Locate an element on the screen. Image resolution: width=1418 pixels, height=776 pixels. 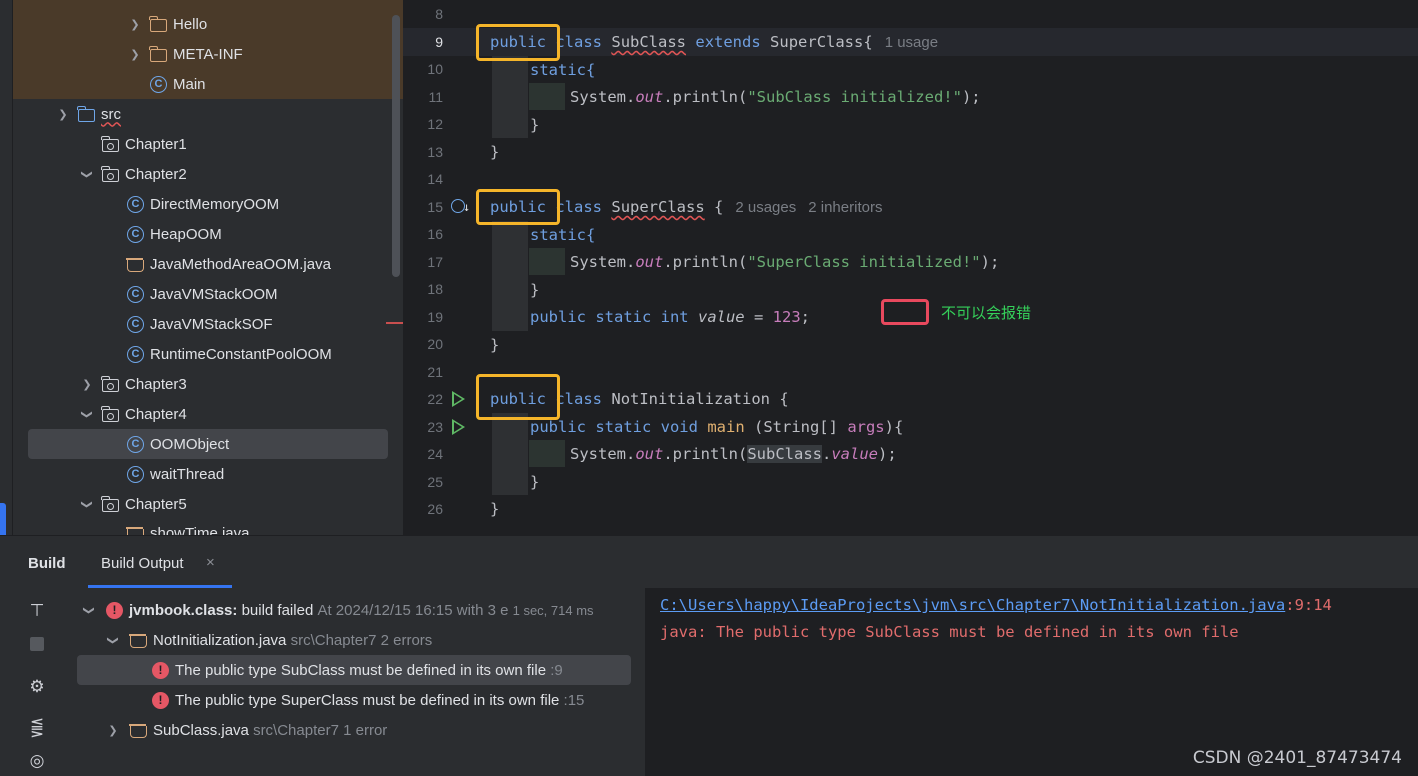
tree-item-chapter3: ❯ Chapter3 is located at coordinates (133, 384).